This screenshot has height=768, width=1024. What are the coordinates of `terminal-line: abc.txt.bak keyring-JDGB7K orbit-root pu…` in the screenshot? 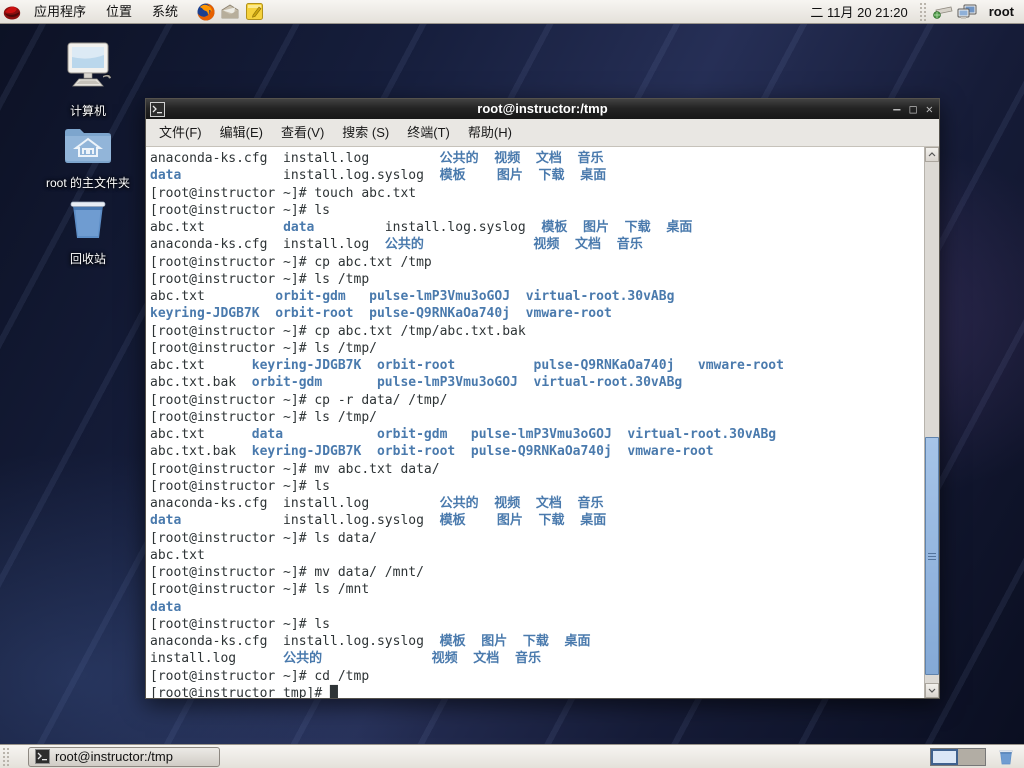 It's located at (432, 452).